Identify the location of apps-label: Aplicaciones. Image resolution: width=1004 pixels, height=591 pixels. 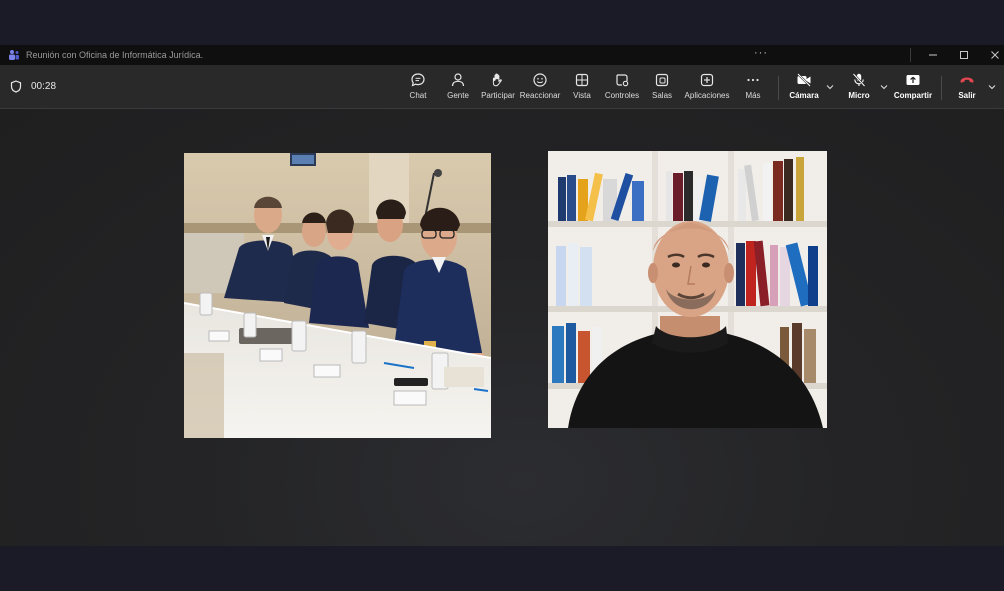
(707, 95).